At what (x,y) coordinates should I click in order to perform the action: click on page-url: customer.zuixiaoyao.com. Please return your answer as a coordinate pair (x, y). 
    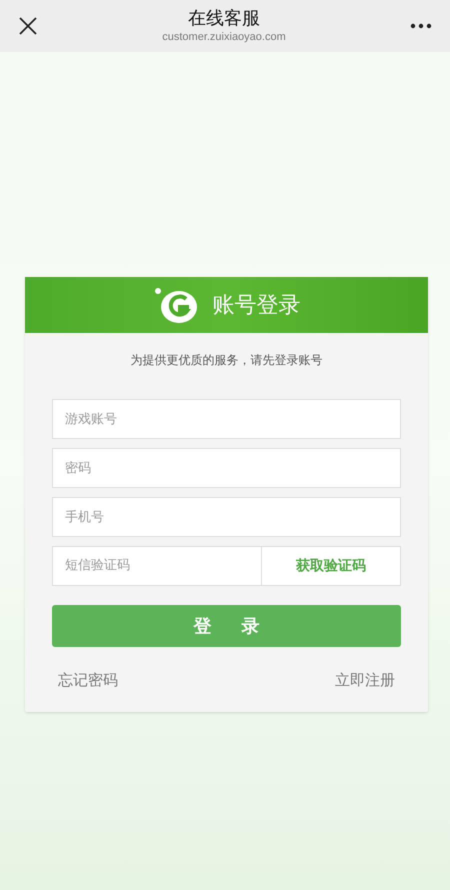
    Looking at the image, I should click on (224, 37).